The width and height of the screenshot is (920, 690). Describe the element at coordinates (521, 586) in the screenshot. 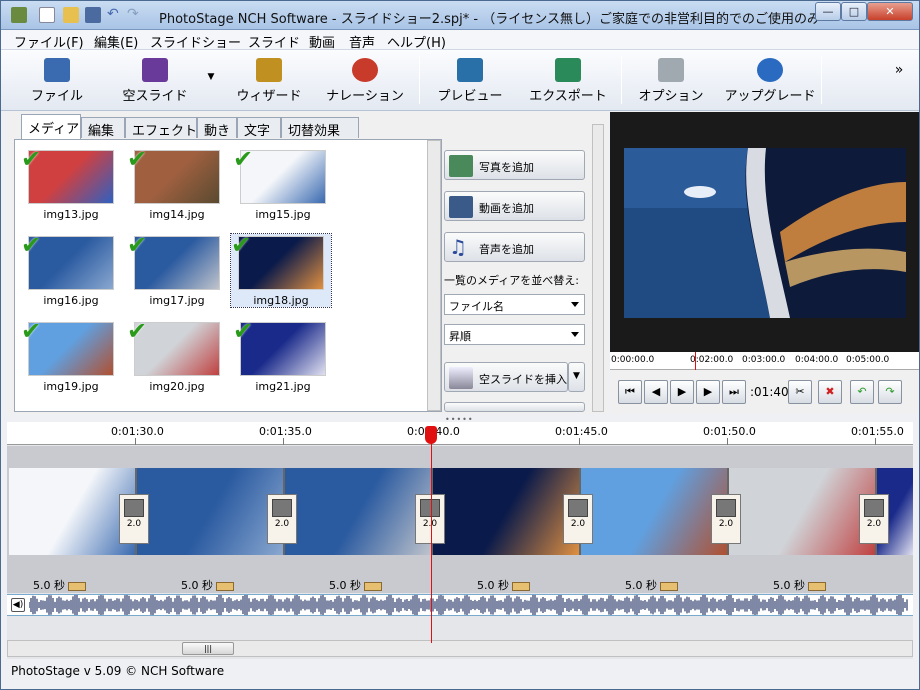

I see `duration-key-icon` at that location.